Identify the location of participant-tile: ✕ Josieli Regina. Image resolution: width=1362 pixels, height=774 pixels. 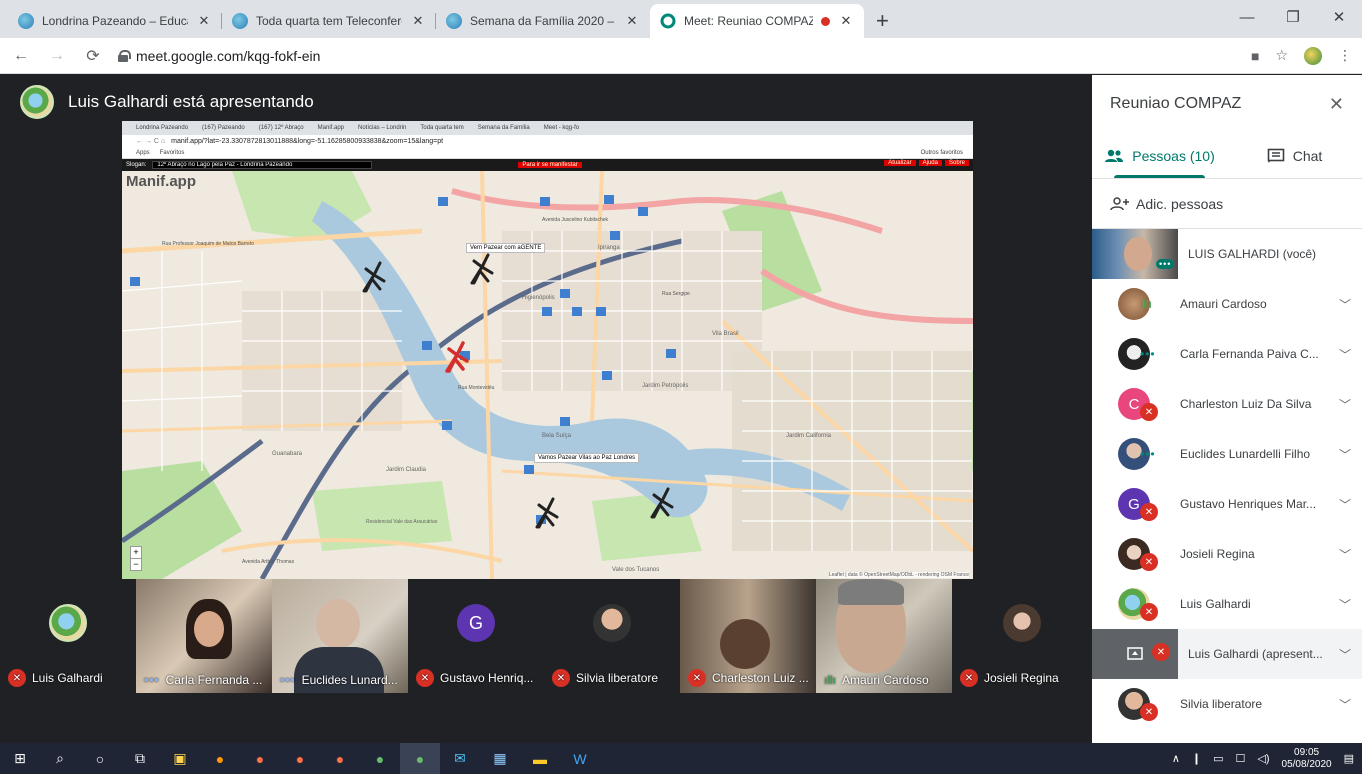
(1022, 636).